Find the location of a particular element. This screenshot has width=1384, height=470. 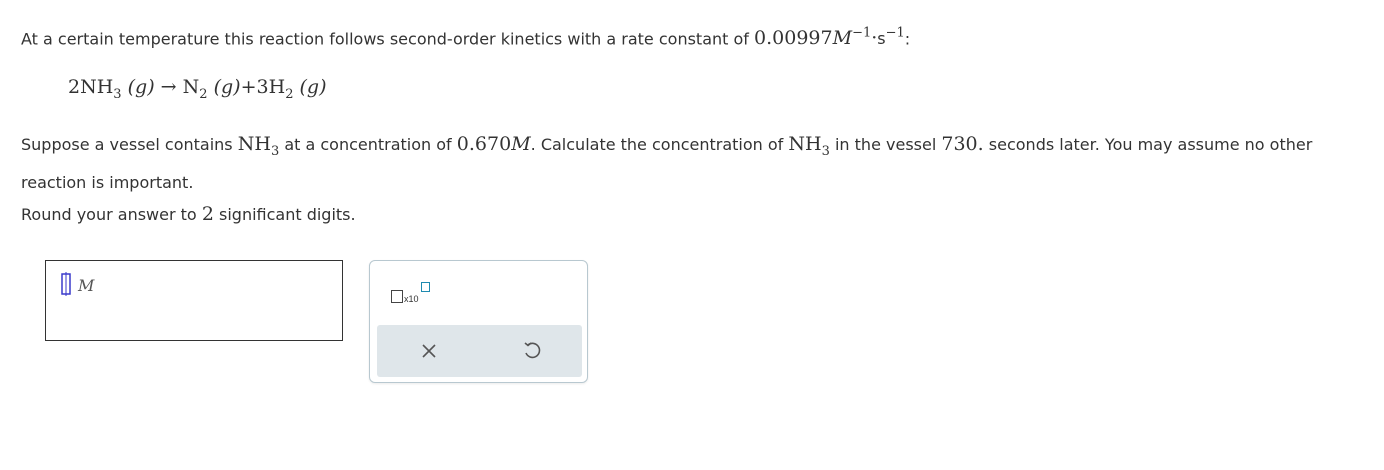

rate-unit-m: M is located at coordinates (842, 38).